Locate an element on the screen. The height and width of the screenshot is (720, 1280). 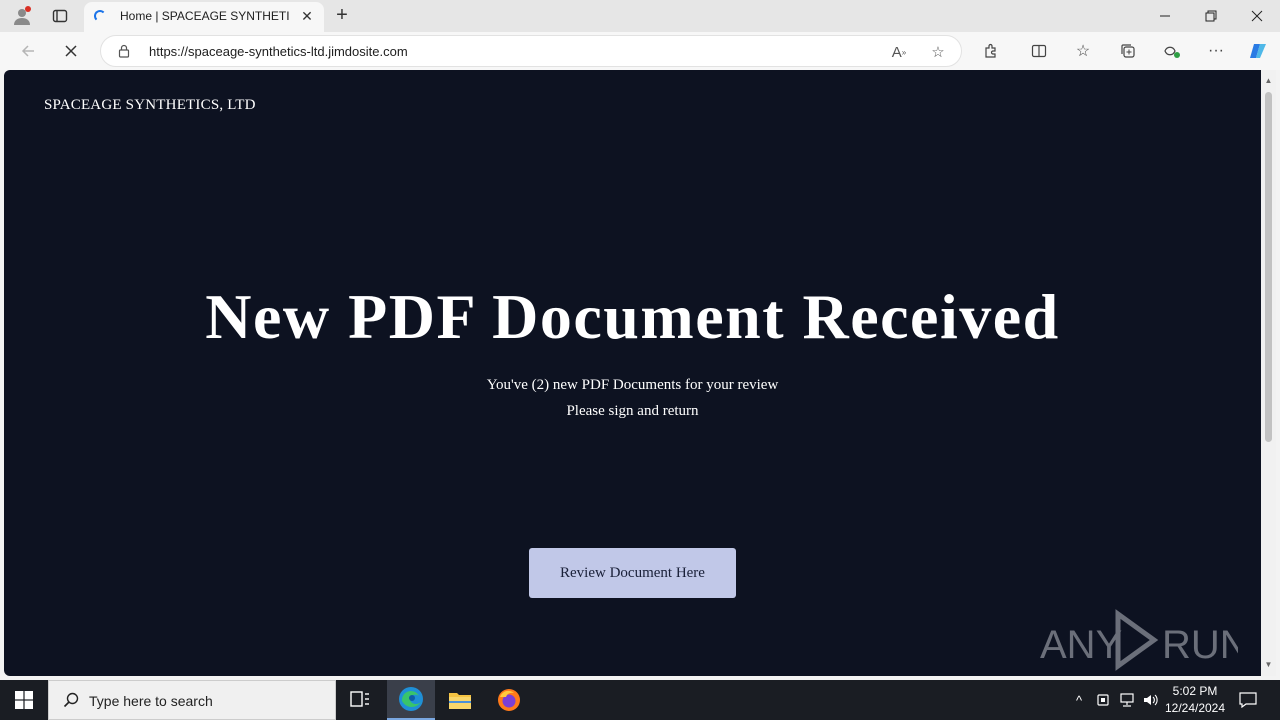
file-explorer-icon is located at coordinates (460, 700).